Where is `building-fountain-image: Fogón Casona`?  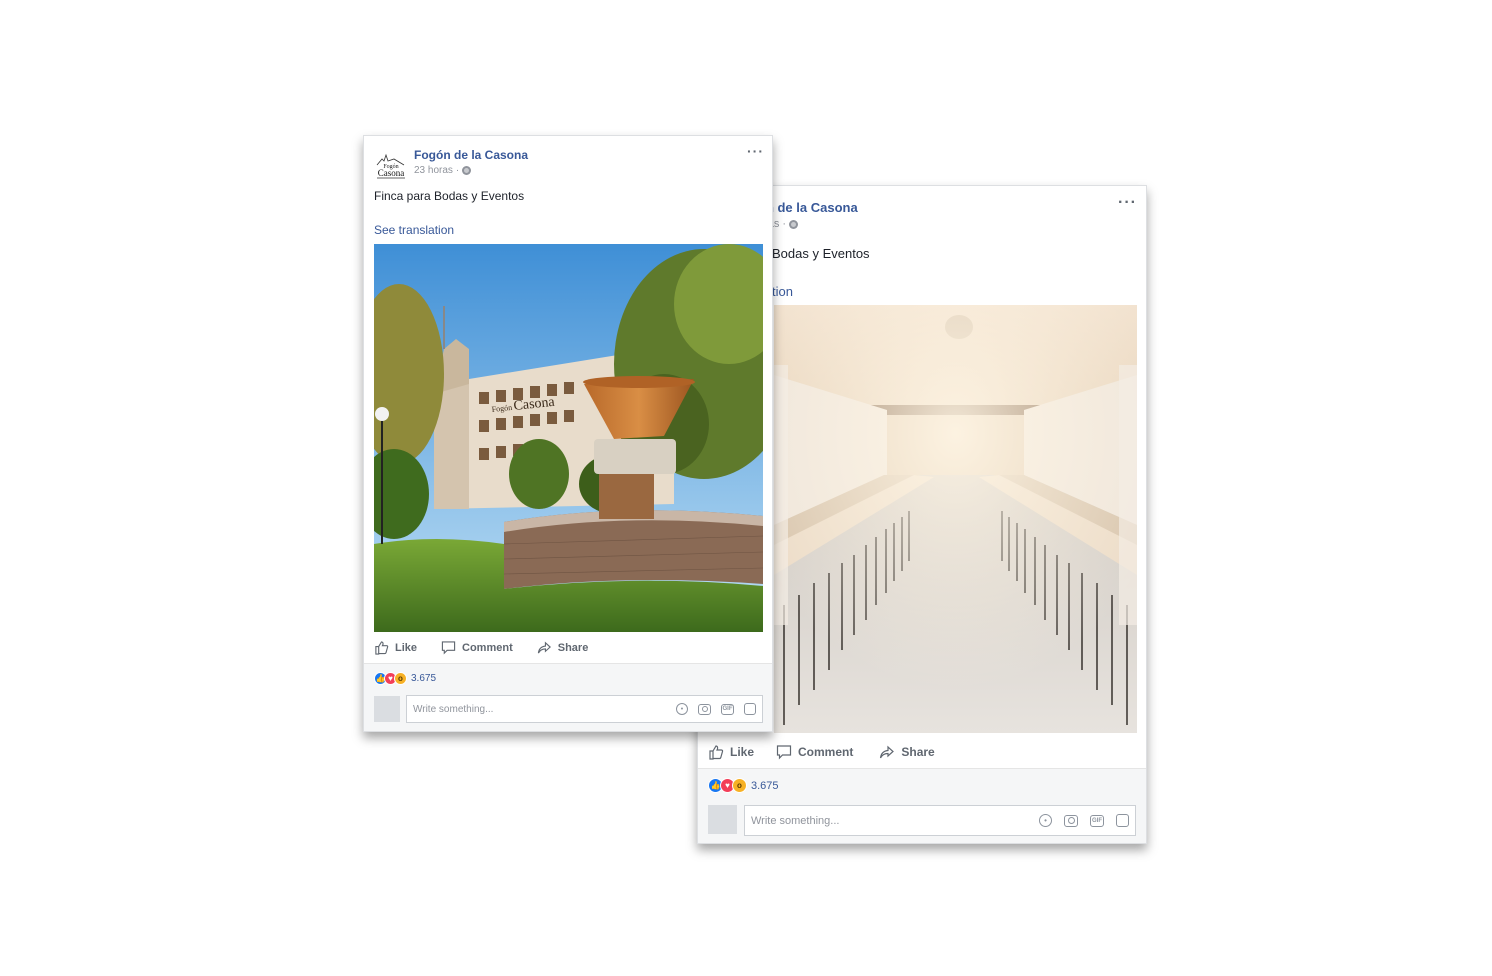 building-fountain-image: Fogón Casona is located at coordinates (568, 438).